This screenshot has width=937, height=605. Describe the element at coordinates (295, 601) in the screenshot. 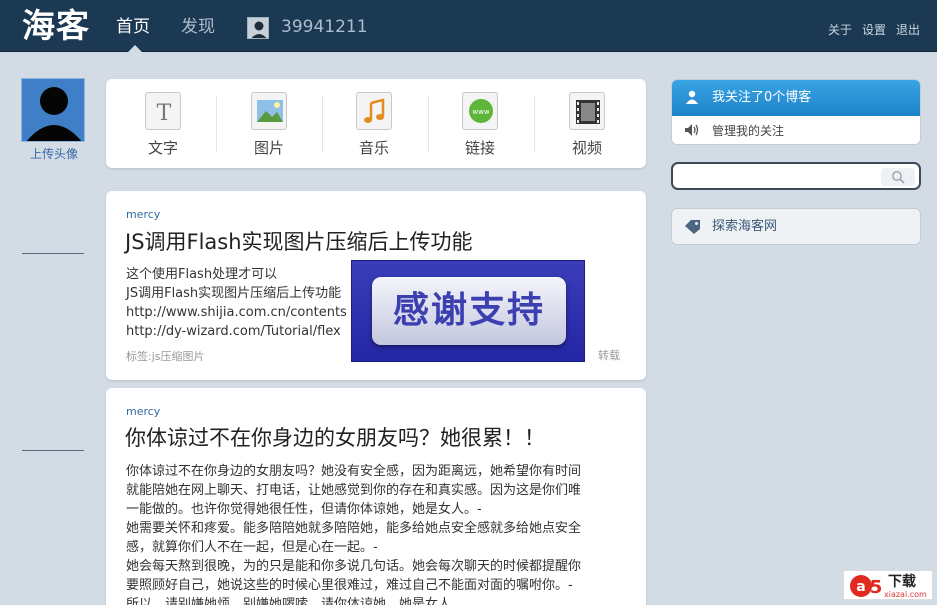

I see `post-body-line: 所以，请别嫌她烦，别嫌她啰嗦，请你体谅她，她是女人。` at that location.